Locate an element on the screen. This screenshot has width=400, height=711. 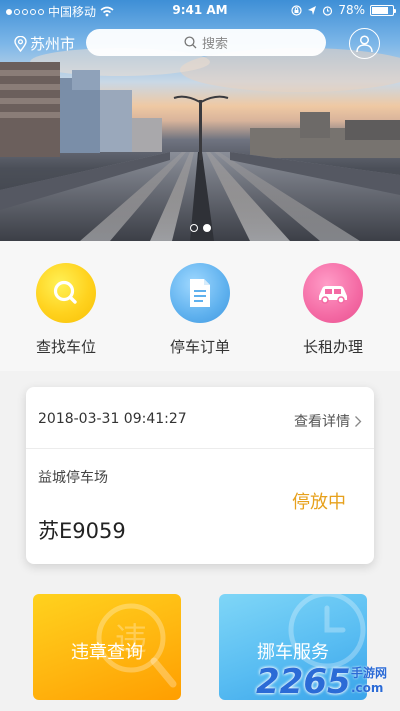
battery-icon is located at coordinates (383, 10).